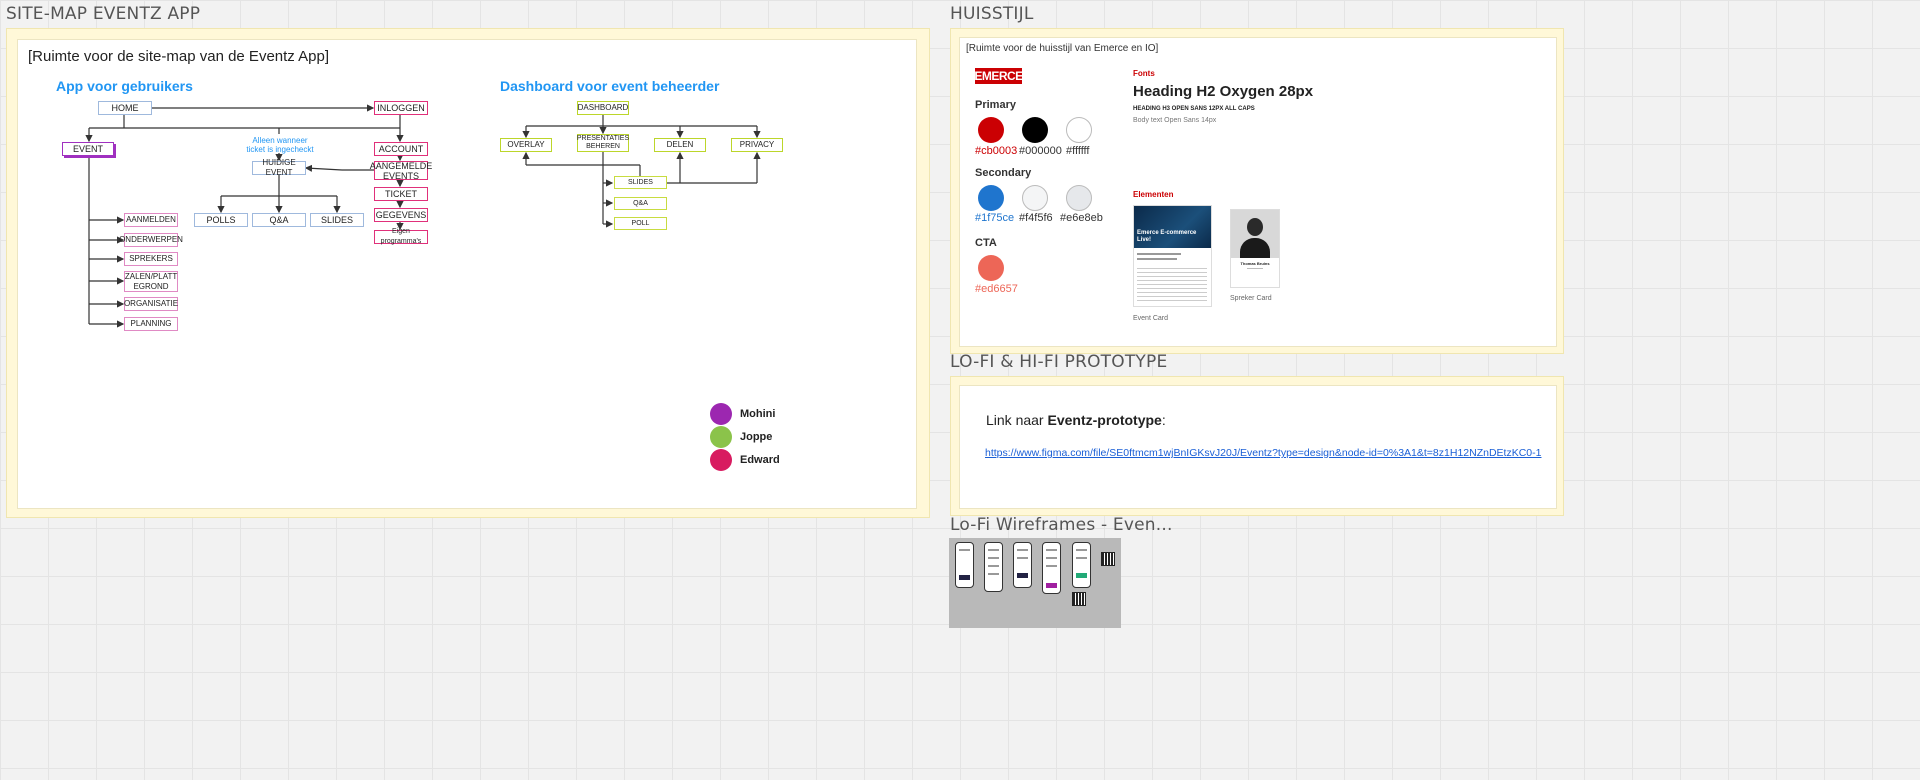  I want to click on primary-label: Primary, so click(995, 105).